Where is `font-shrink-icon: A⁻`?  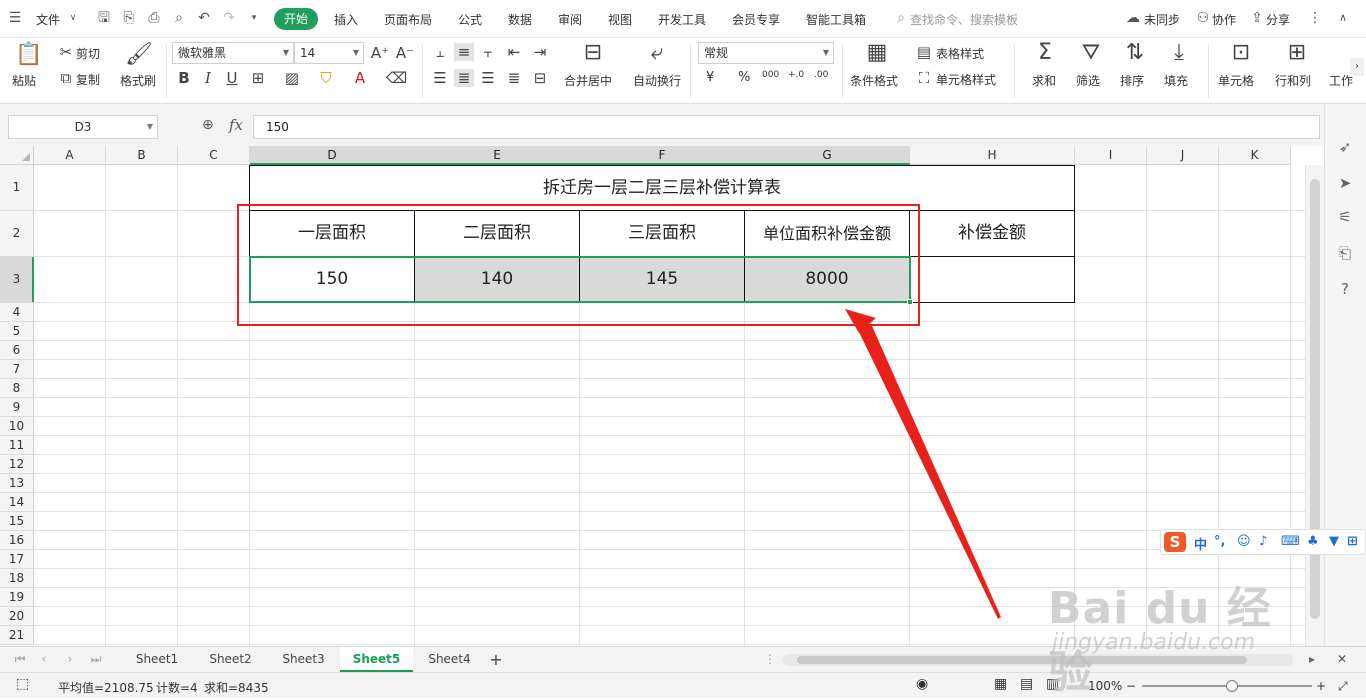
font-shrink-icon: A⁻ is located at coordinates (405, 53).